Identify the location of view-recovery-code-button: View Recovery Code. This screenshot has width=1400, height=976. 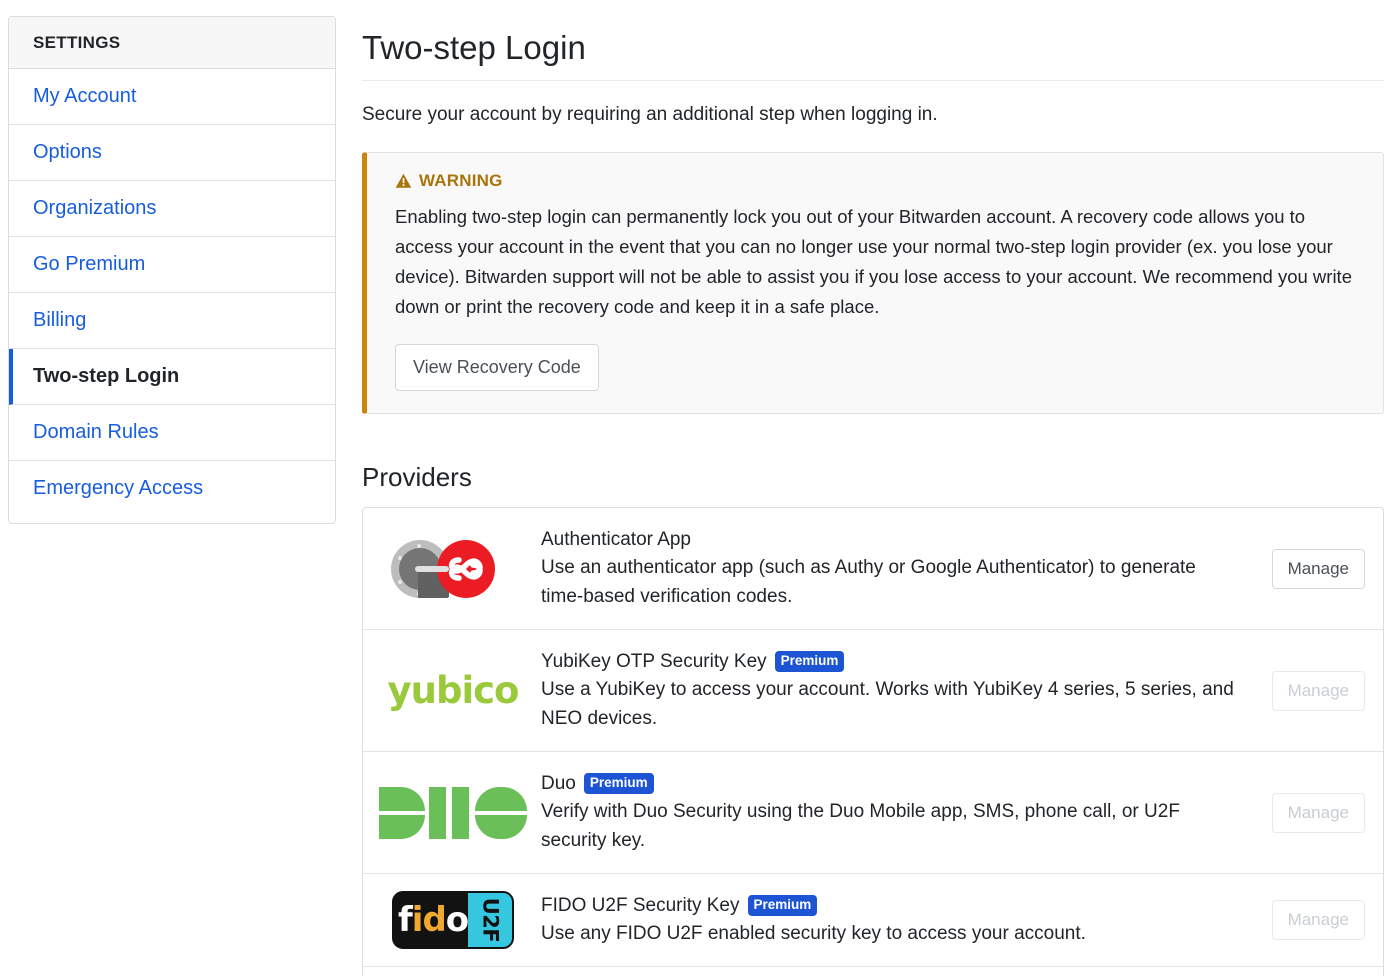
(497, 367).